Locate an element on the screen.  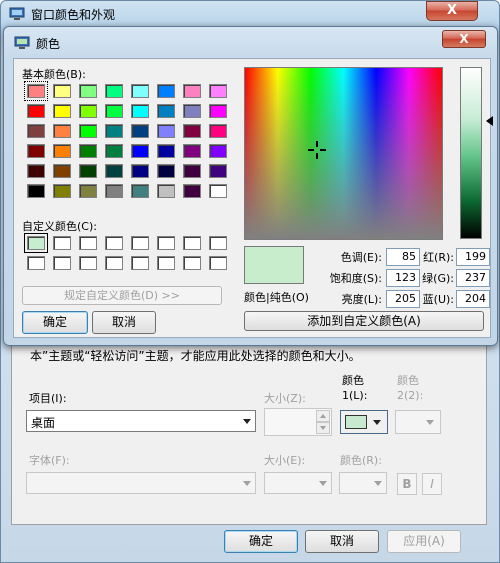
outer-ok-button: 确定 is located at coordinates (261, 541).